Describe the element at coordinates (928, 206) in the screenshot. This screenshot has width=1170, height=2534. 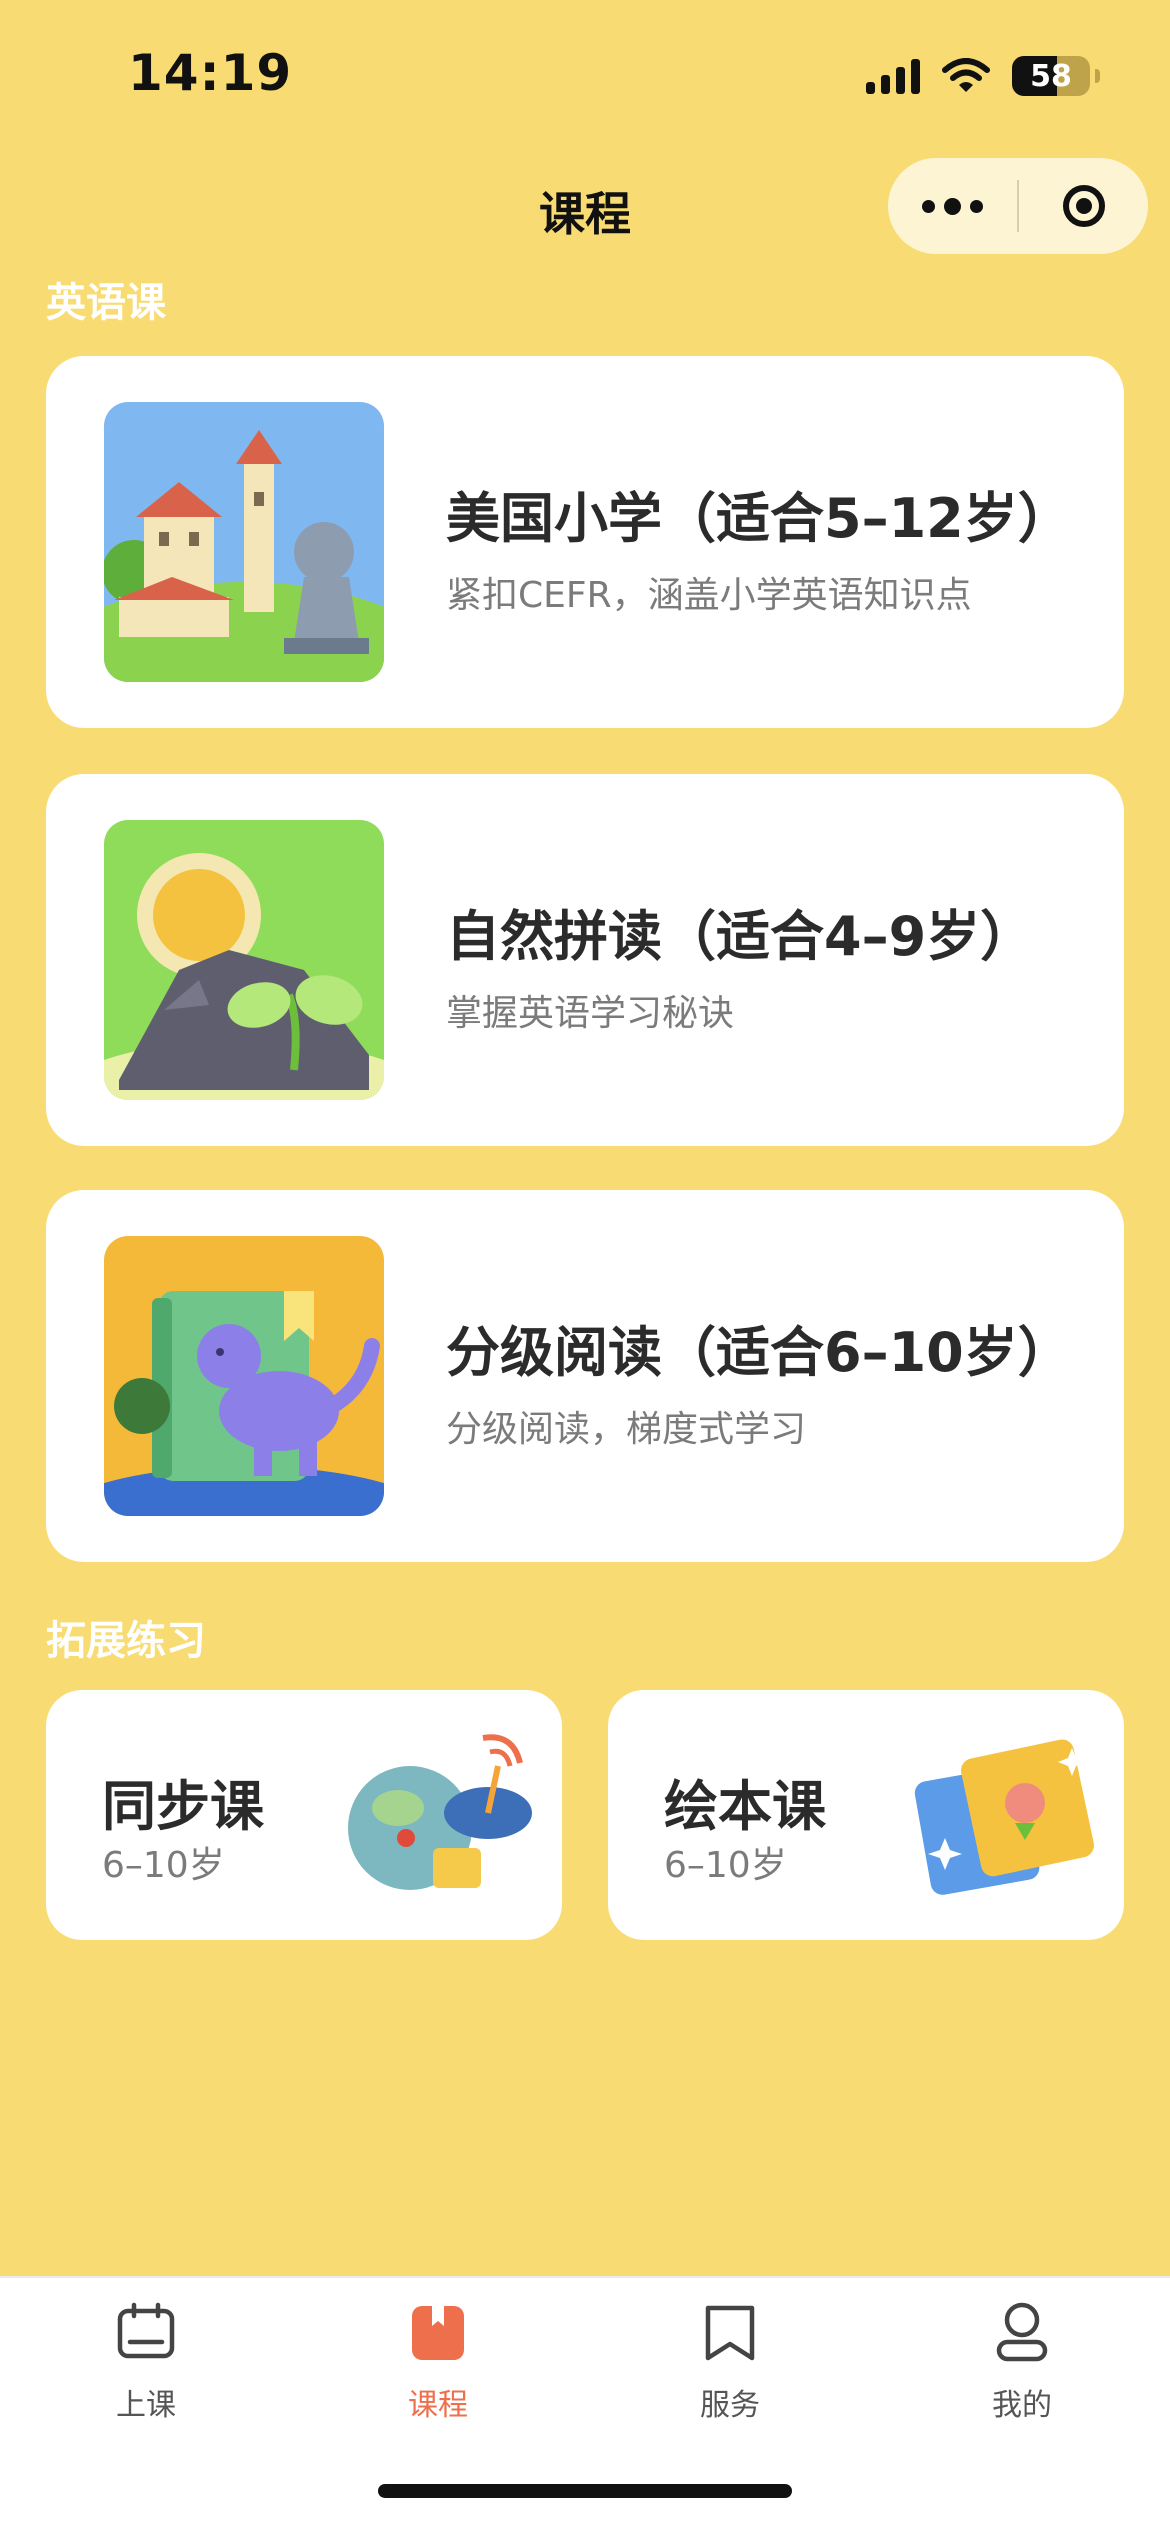
I see `more-icon` at that location.